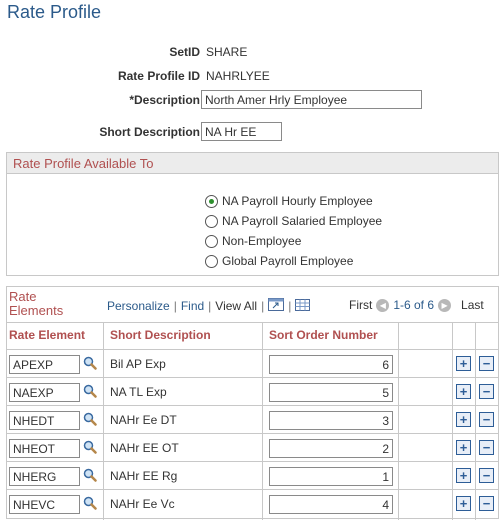 This screenshot has width=499, height=520. I want to click on column-header-short-description: Short Description, so click(160, 335).